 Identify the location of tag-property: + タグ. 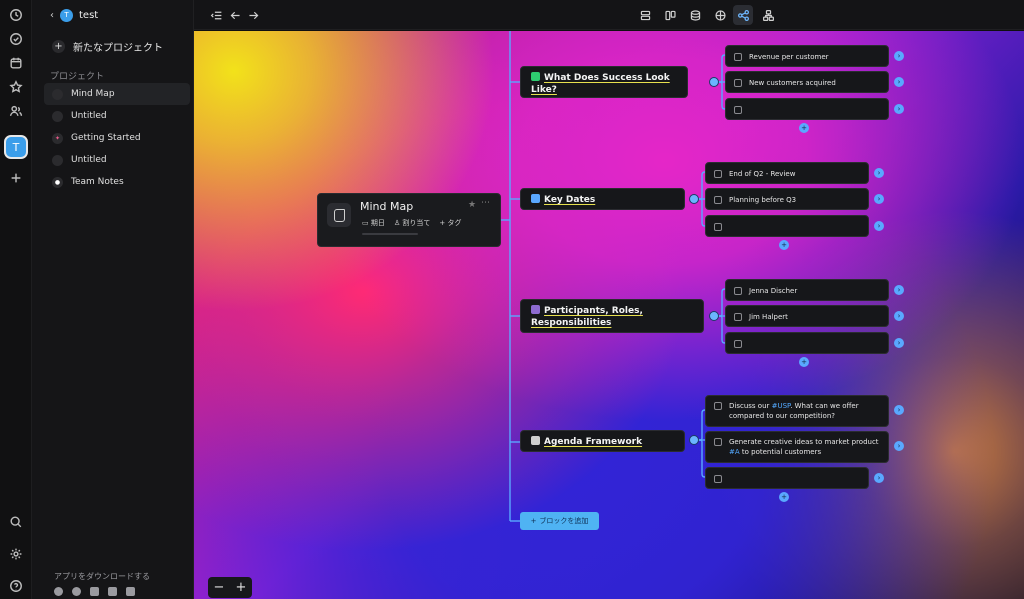
(450, 223).